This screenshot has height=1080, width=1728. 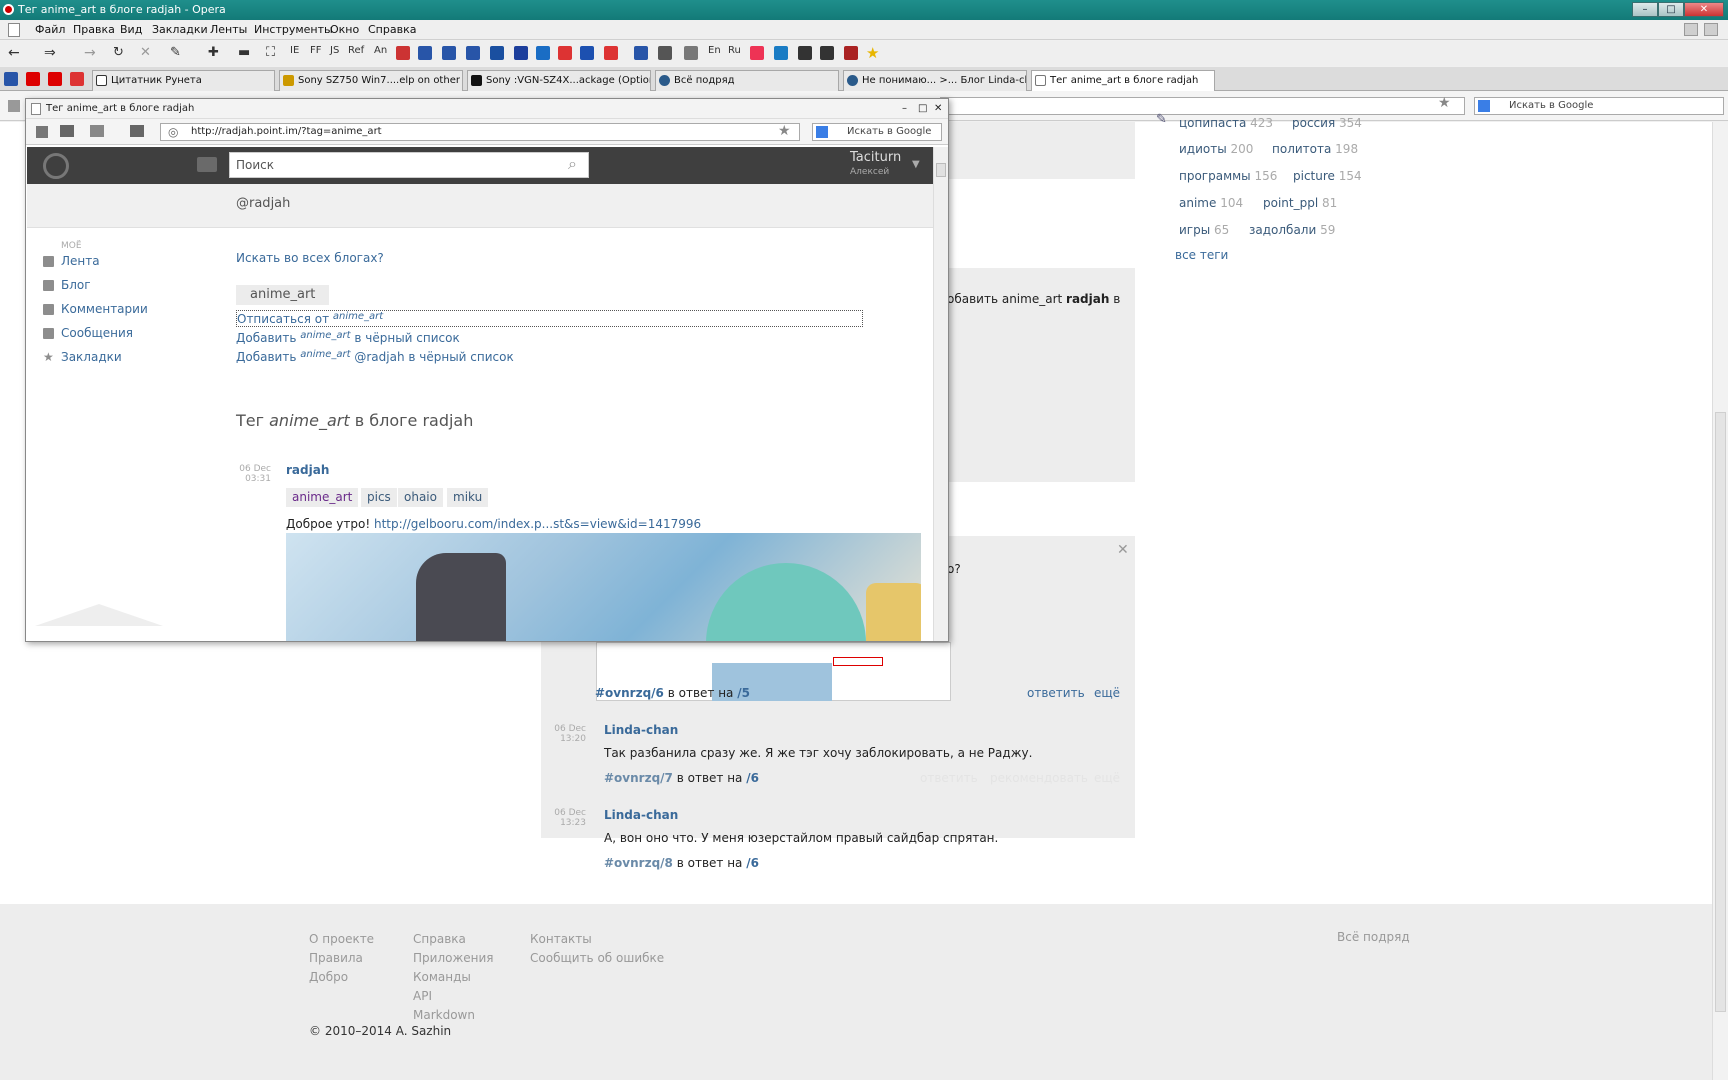 I want to click on footer-link: API, so click(x=453, y=996).